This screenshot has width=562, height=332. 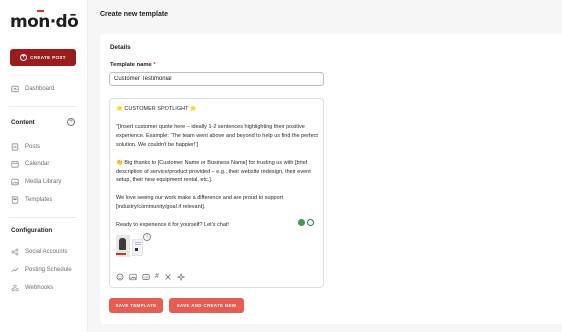 What do you see at coordinates (310, 222) in the screenshot?
I see `grammarly-icon` at bounding box center [310, 222].